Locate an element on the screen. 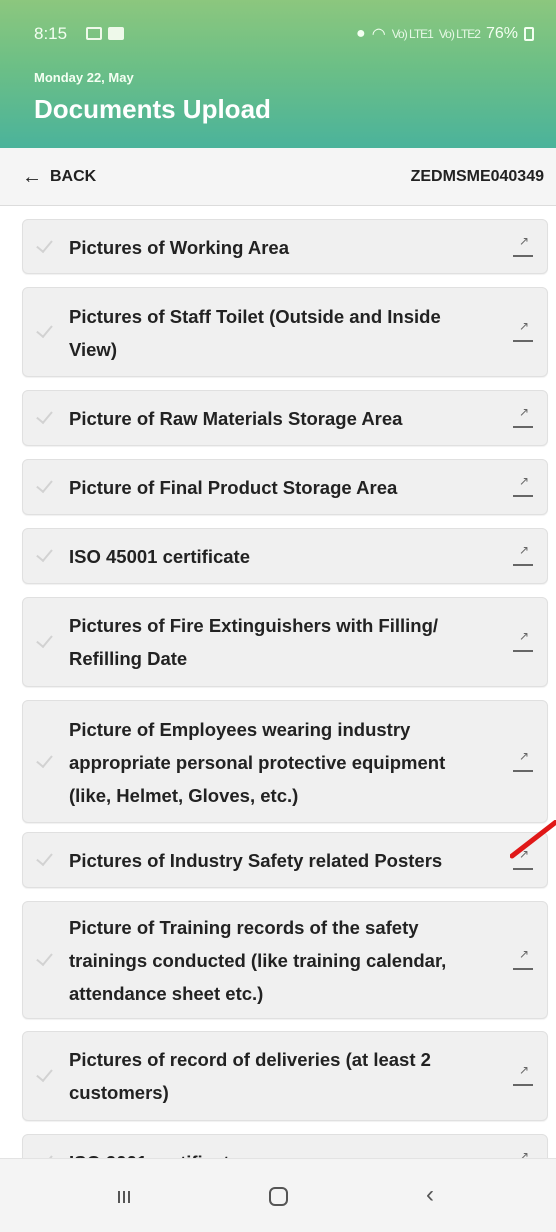  reference-code: ZEDMSME040349 is located at coordinates (477, 176).